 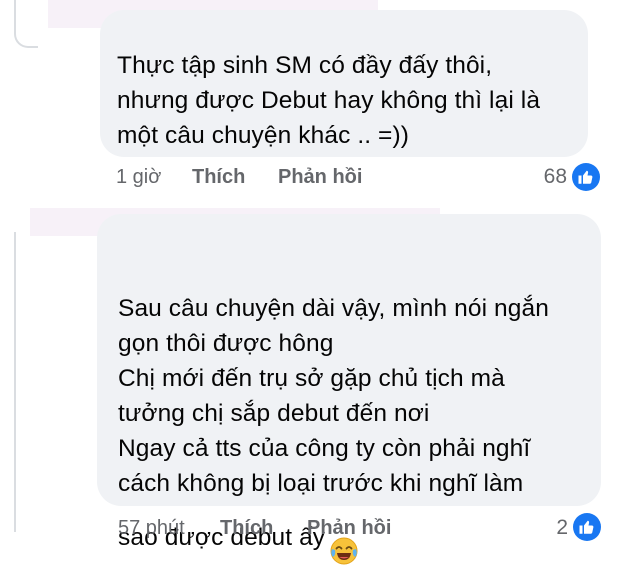 What do you see at coordinates (138, 177) in the screenshot?
I see `comment-time: 1 giờ` at bounding box center [138, 177].